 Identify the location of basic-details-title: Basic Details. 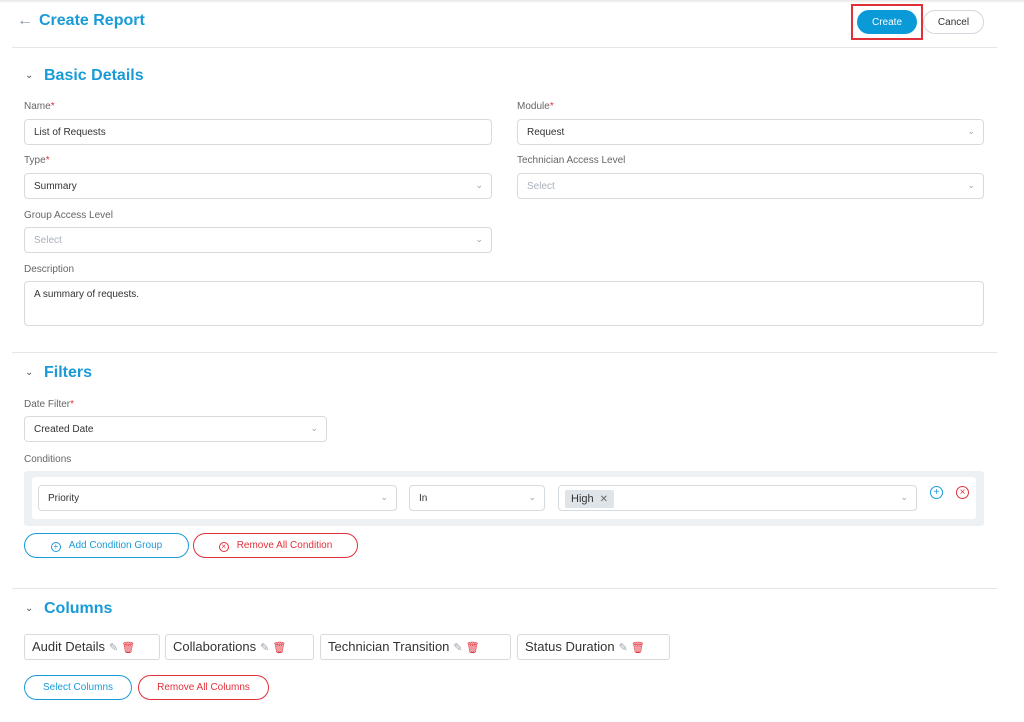
(94, 76).